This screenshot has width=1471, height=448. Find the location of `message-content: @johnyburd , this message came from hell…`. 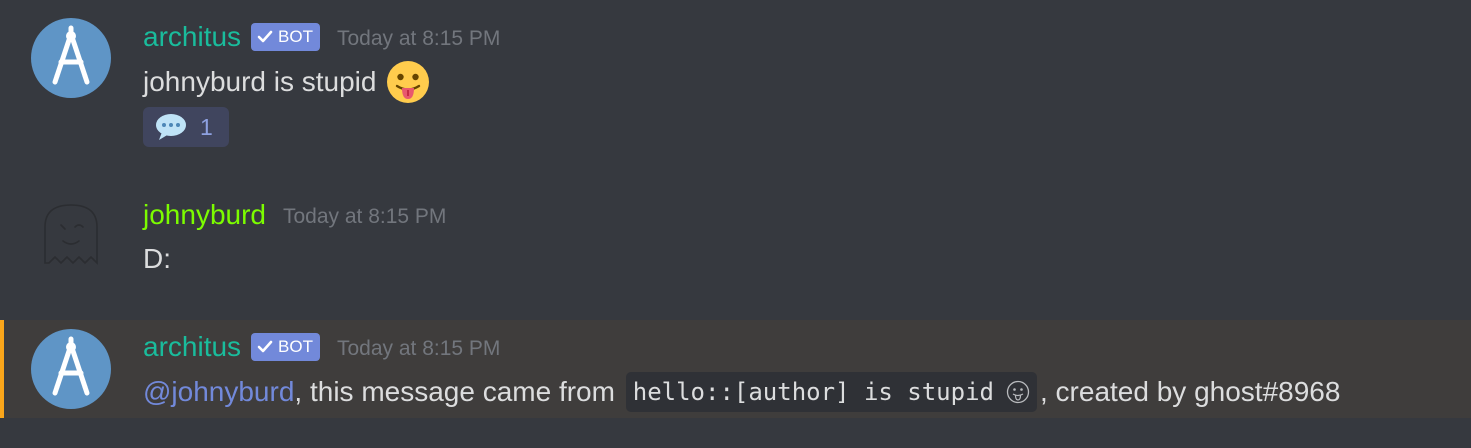

message-content: @johnyburd , this message came from hell… is located at coordinates (741, 392).